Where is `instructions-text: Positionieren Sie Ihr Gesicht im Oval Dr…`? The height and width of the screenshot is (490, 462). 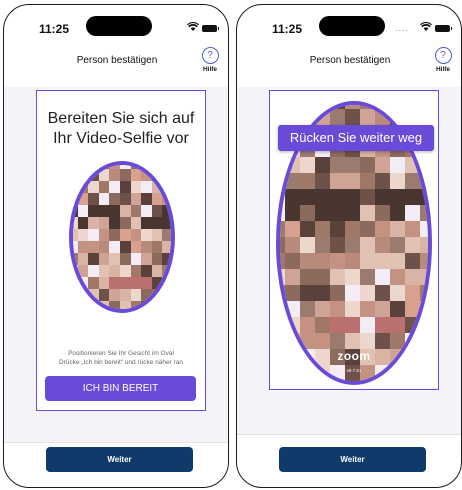
instructions-text: Positionieren Sie Ihr Gesicht im Oval Dr… is located at coordinates (121, 358).